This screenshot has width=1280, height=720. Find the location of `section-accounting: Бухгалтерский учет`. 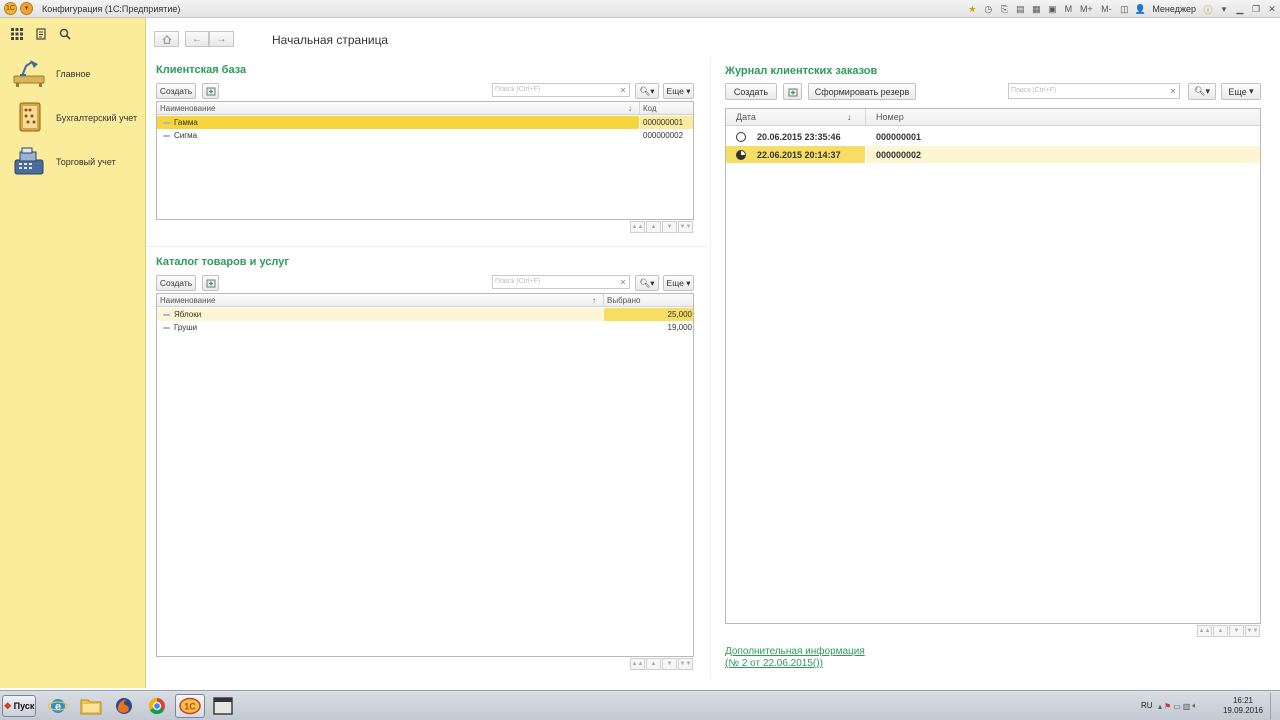

section-accounting: Бухгалтерский учет is located at coordinates (73, 118).